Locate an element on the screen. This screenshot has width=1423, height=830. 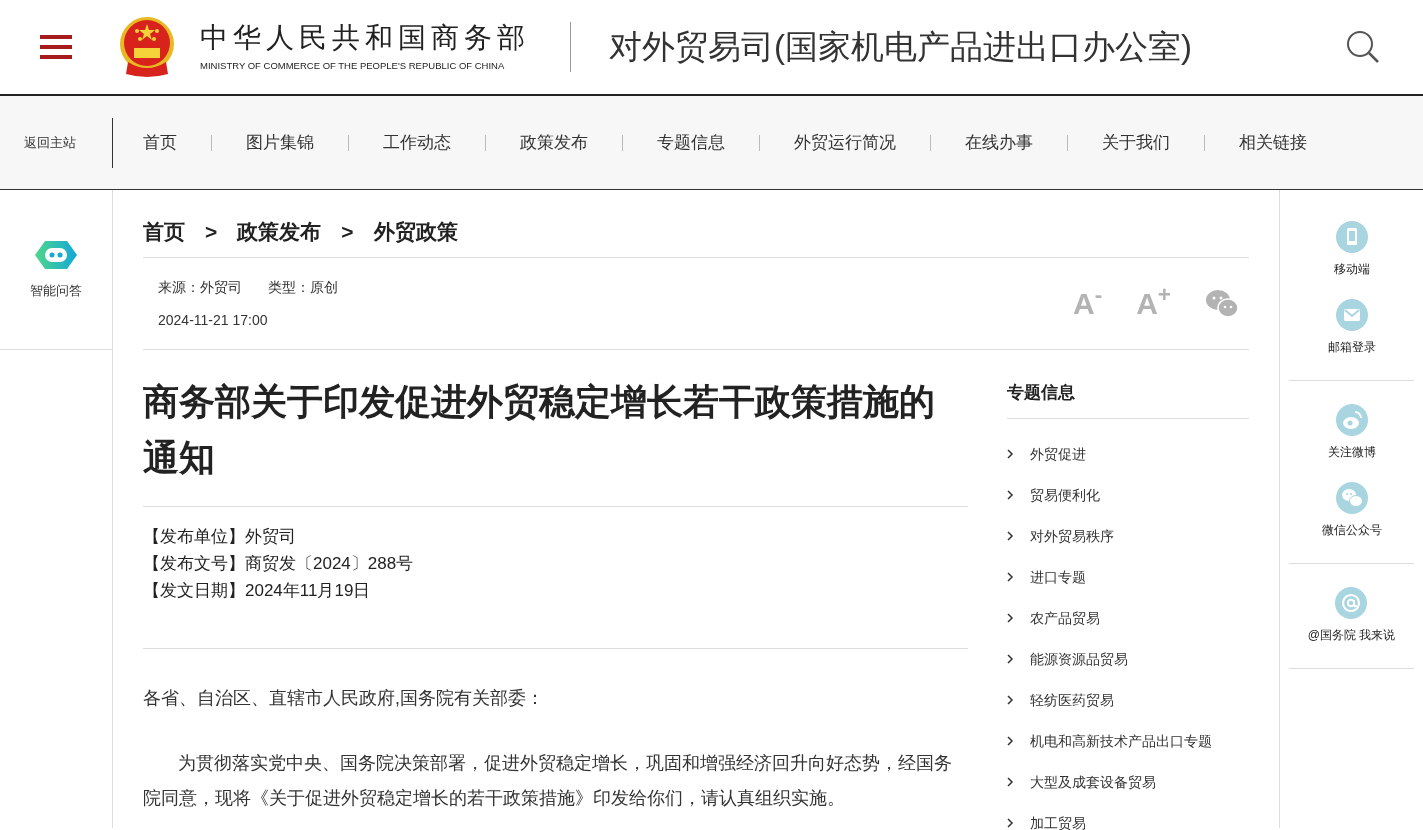
search-icon is located at coordinates (1363, 47).